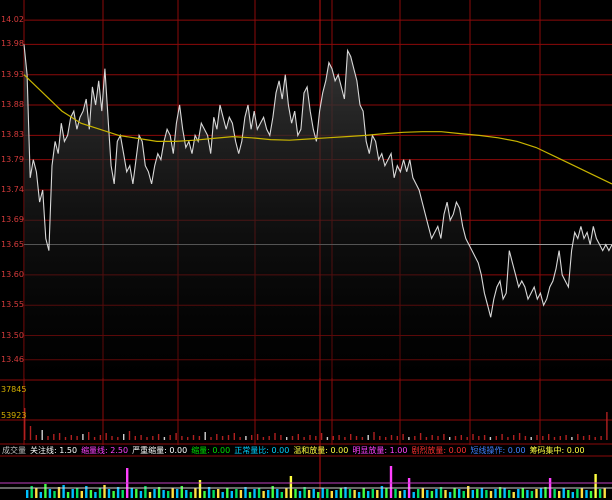 This screenshot has height=500, width=612. What do you see at coordinates (12, 159) in the screenshot?
I see `price-tick-label: 13.79` at bounding box center [12, 159].